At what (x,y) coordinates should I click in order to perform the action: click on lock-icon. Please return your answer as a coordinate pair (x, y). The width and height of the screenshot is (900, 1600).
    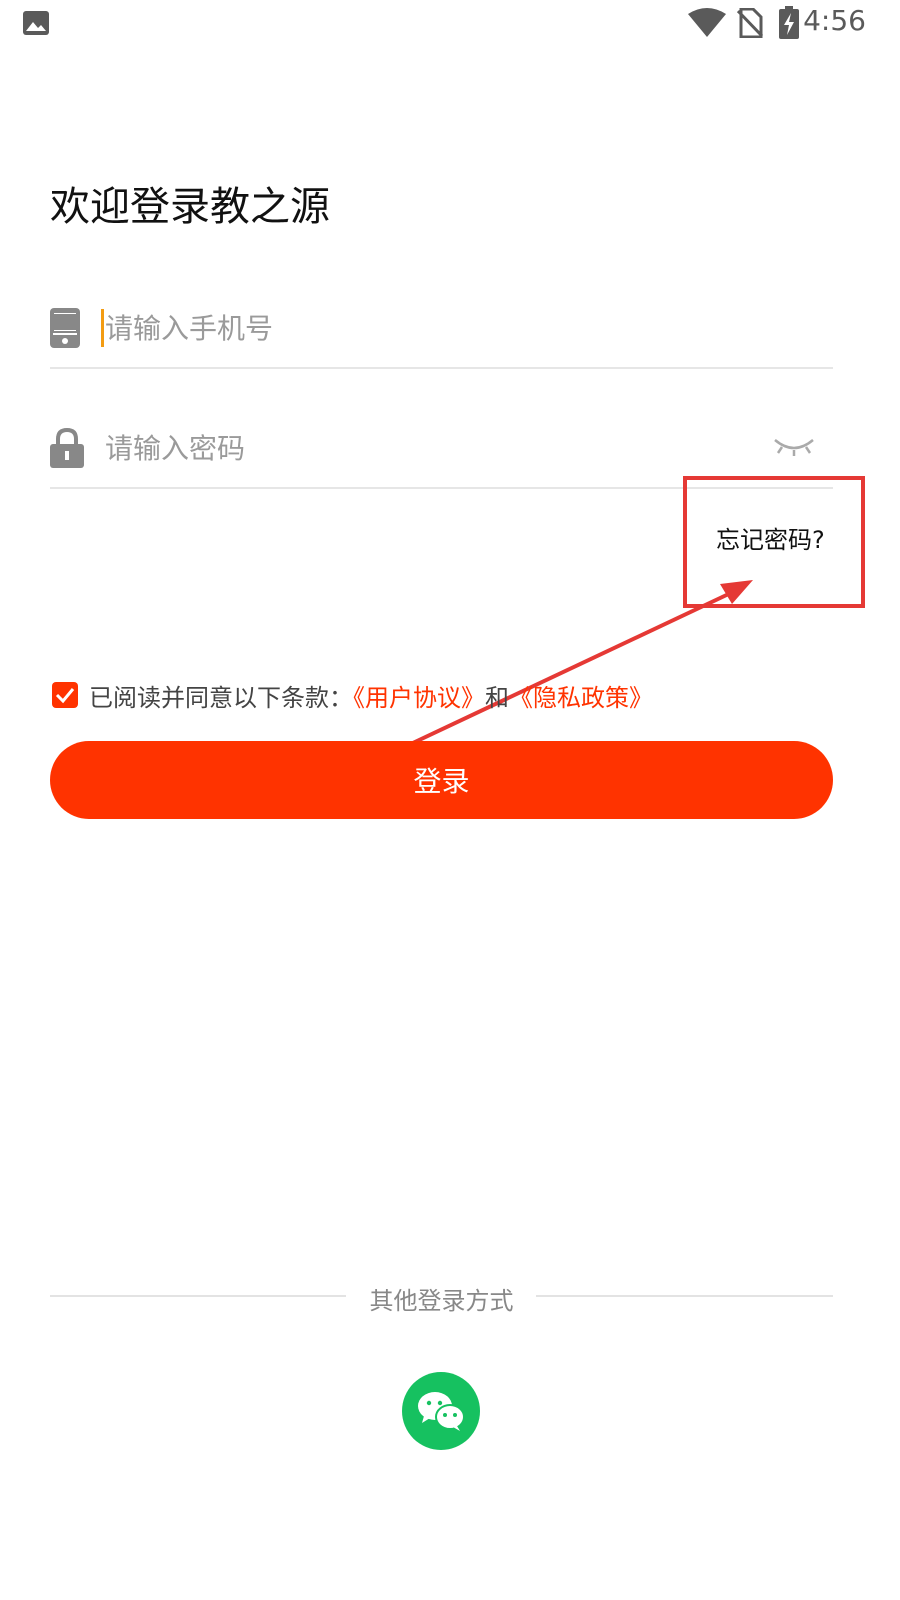
    Looking at the image, I should click on (67, 448).